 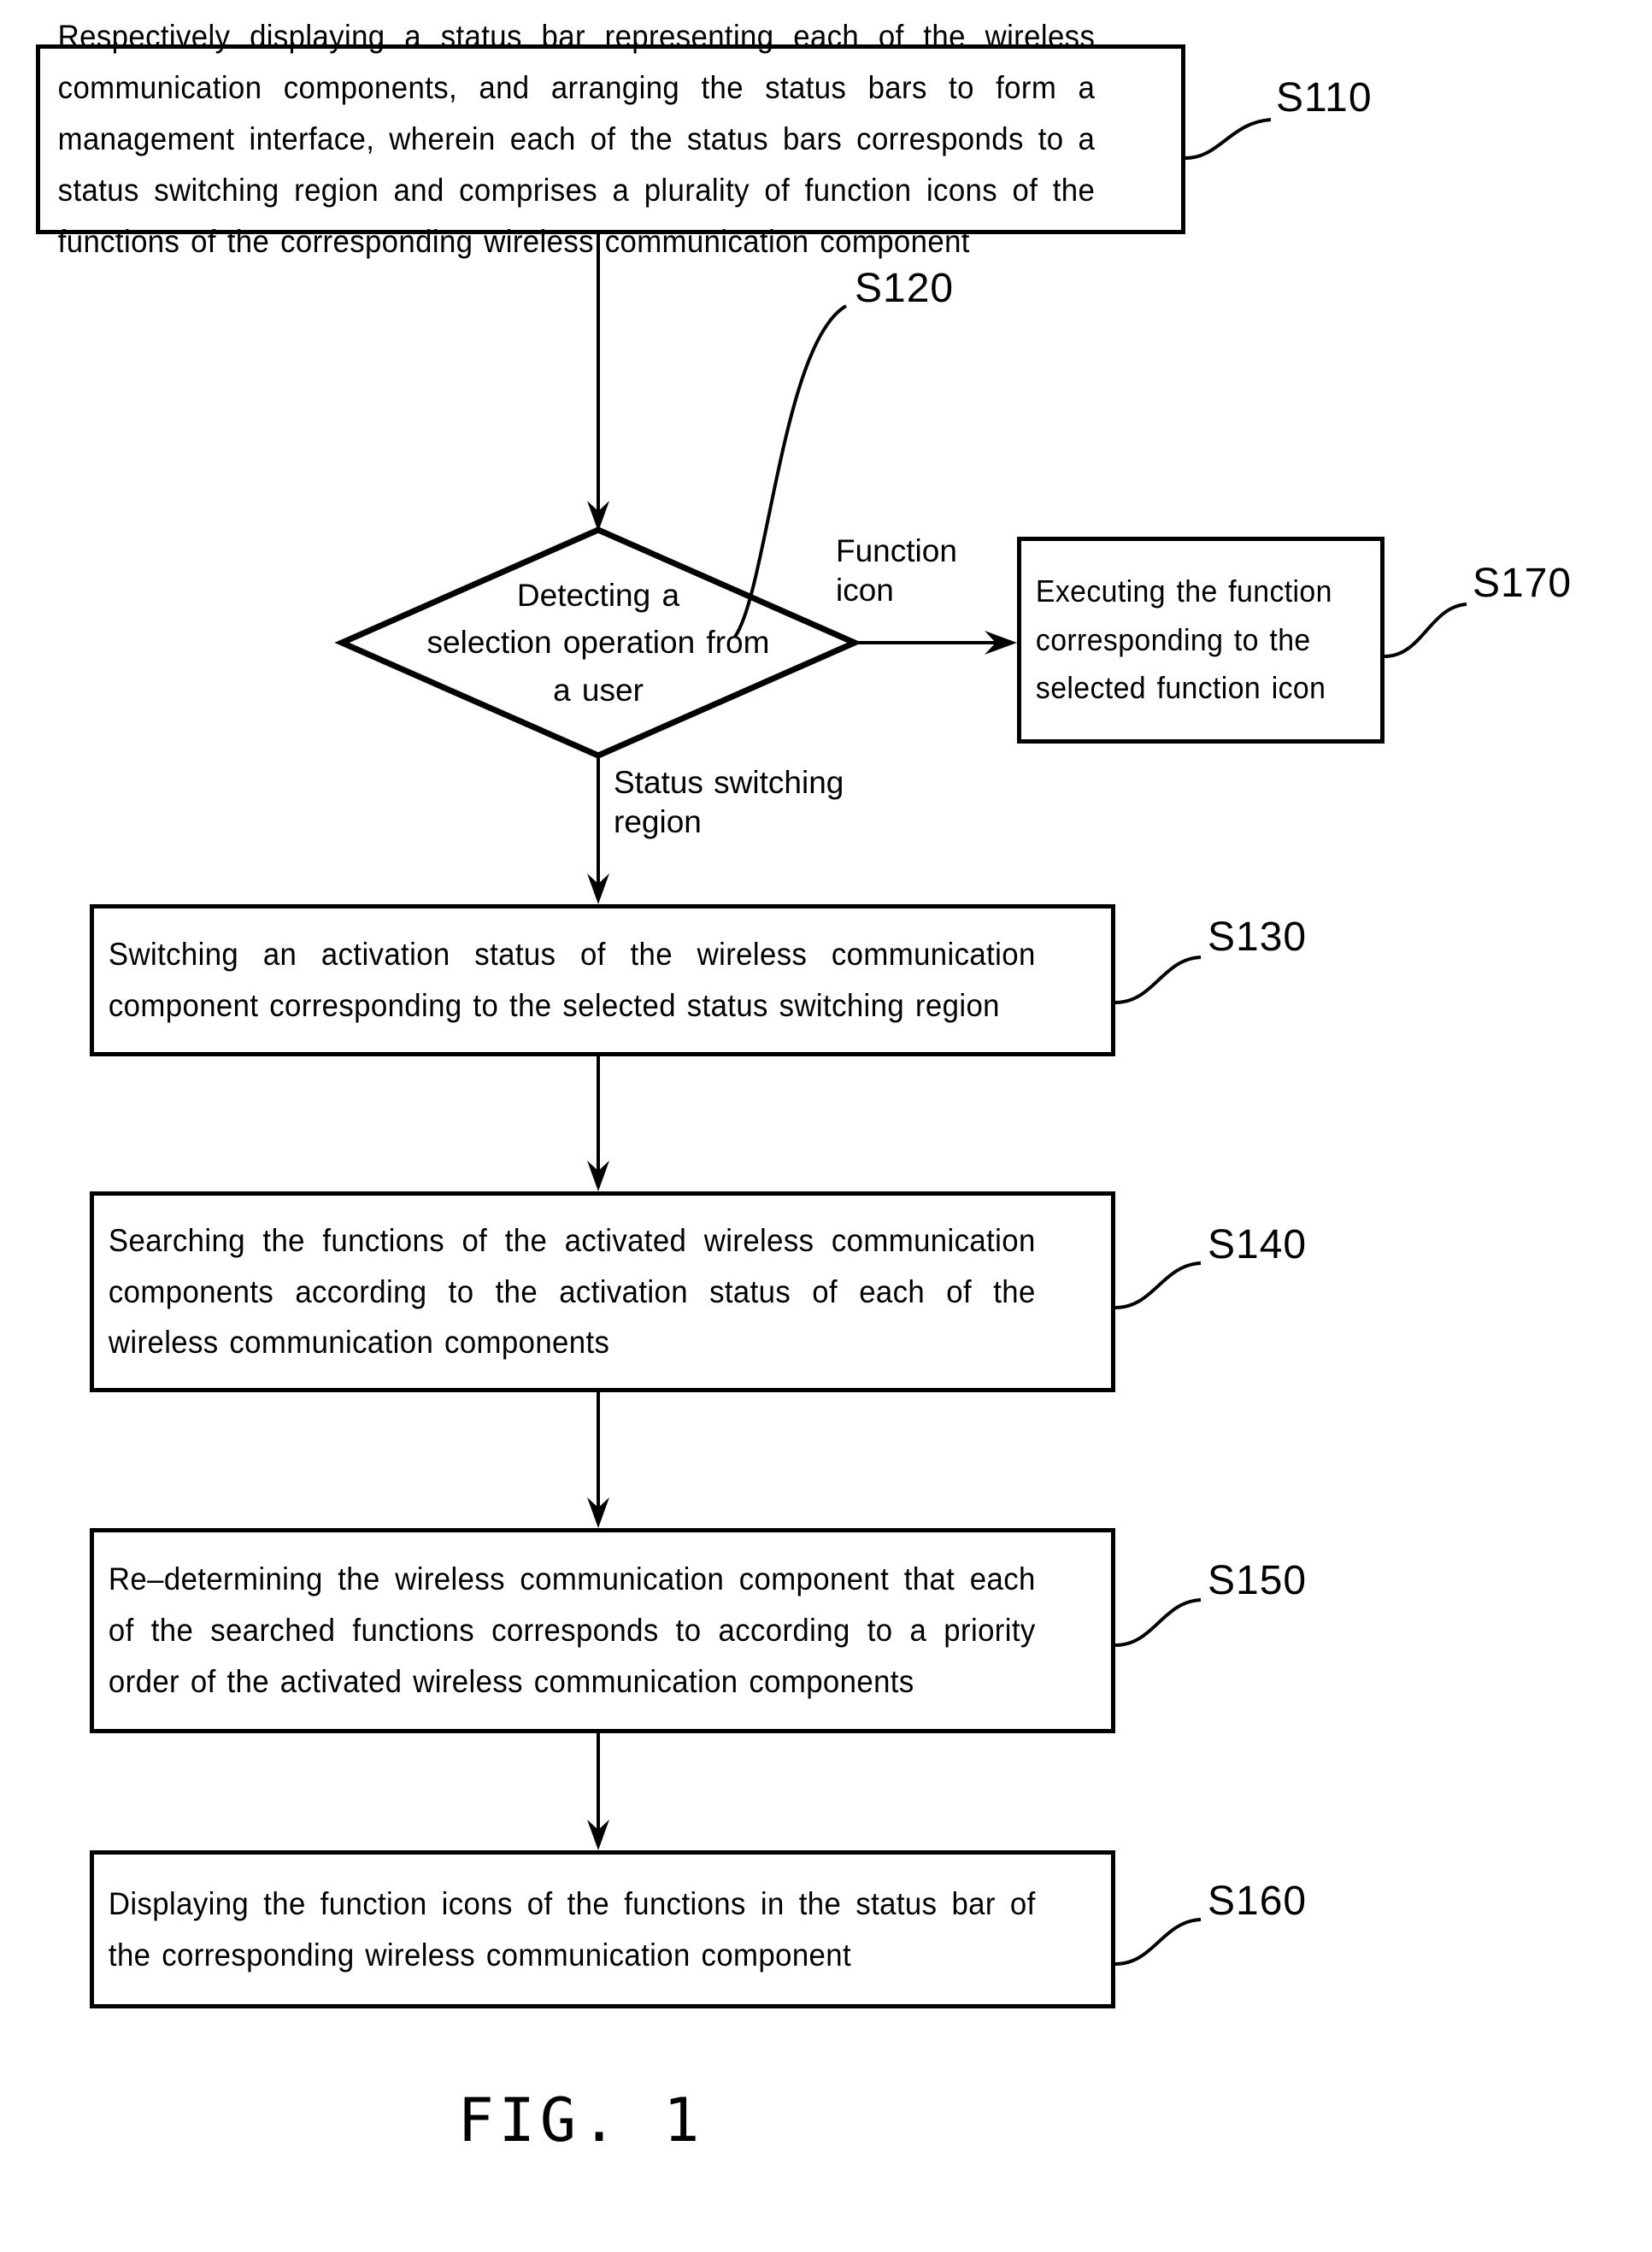 What do you see at coordinates (1523, 583) in the screenshot?
I see `step-reference-s170: S170` at bounding box center [1523, 583].